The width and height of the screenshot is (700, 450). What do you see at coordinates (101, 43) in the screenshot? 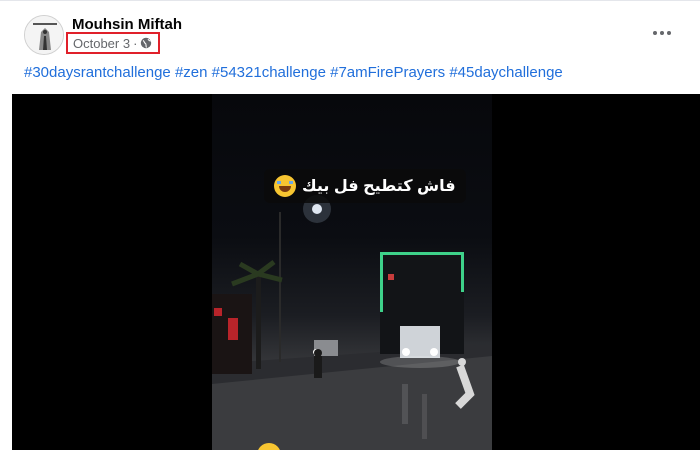
I see `post-date: October 3` at bounding box center [101, 43].